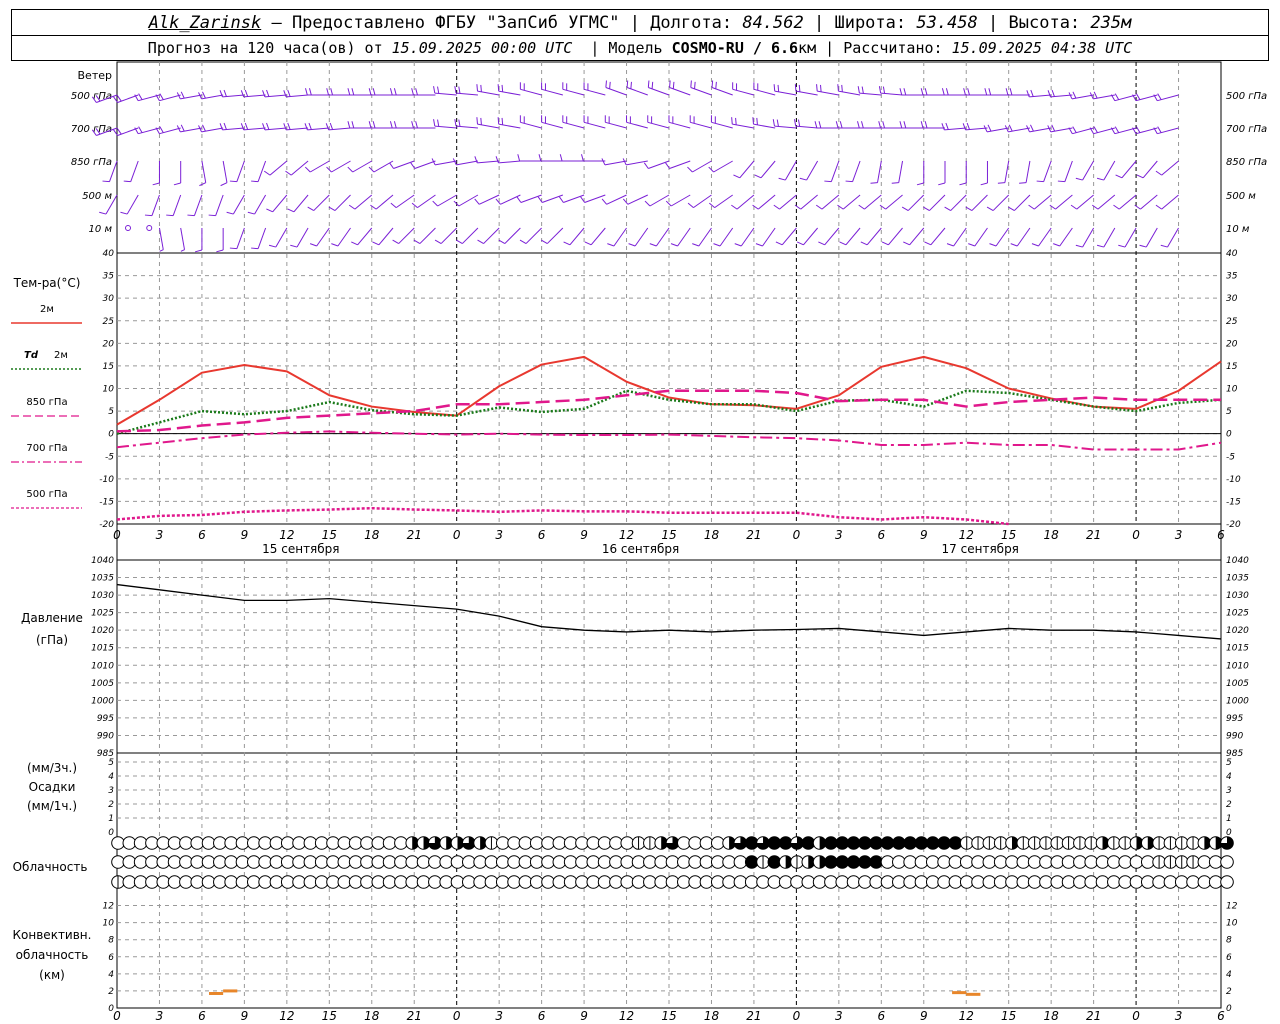 The width and height of the screenshot is (1280, 1024). Describe the element at coordinates (1237, 666) in the screenshot. I see `pressure-tick-right: 1010` at that location.